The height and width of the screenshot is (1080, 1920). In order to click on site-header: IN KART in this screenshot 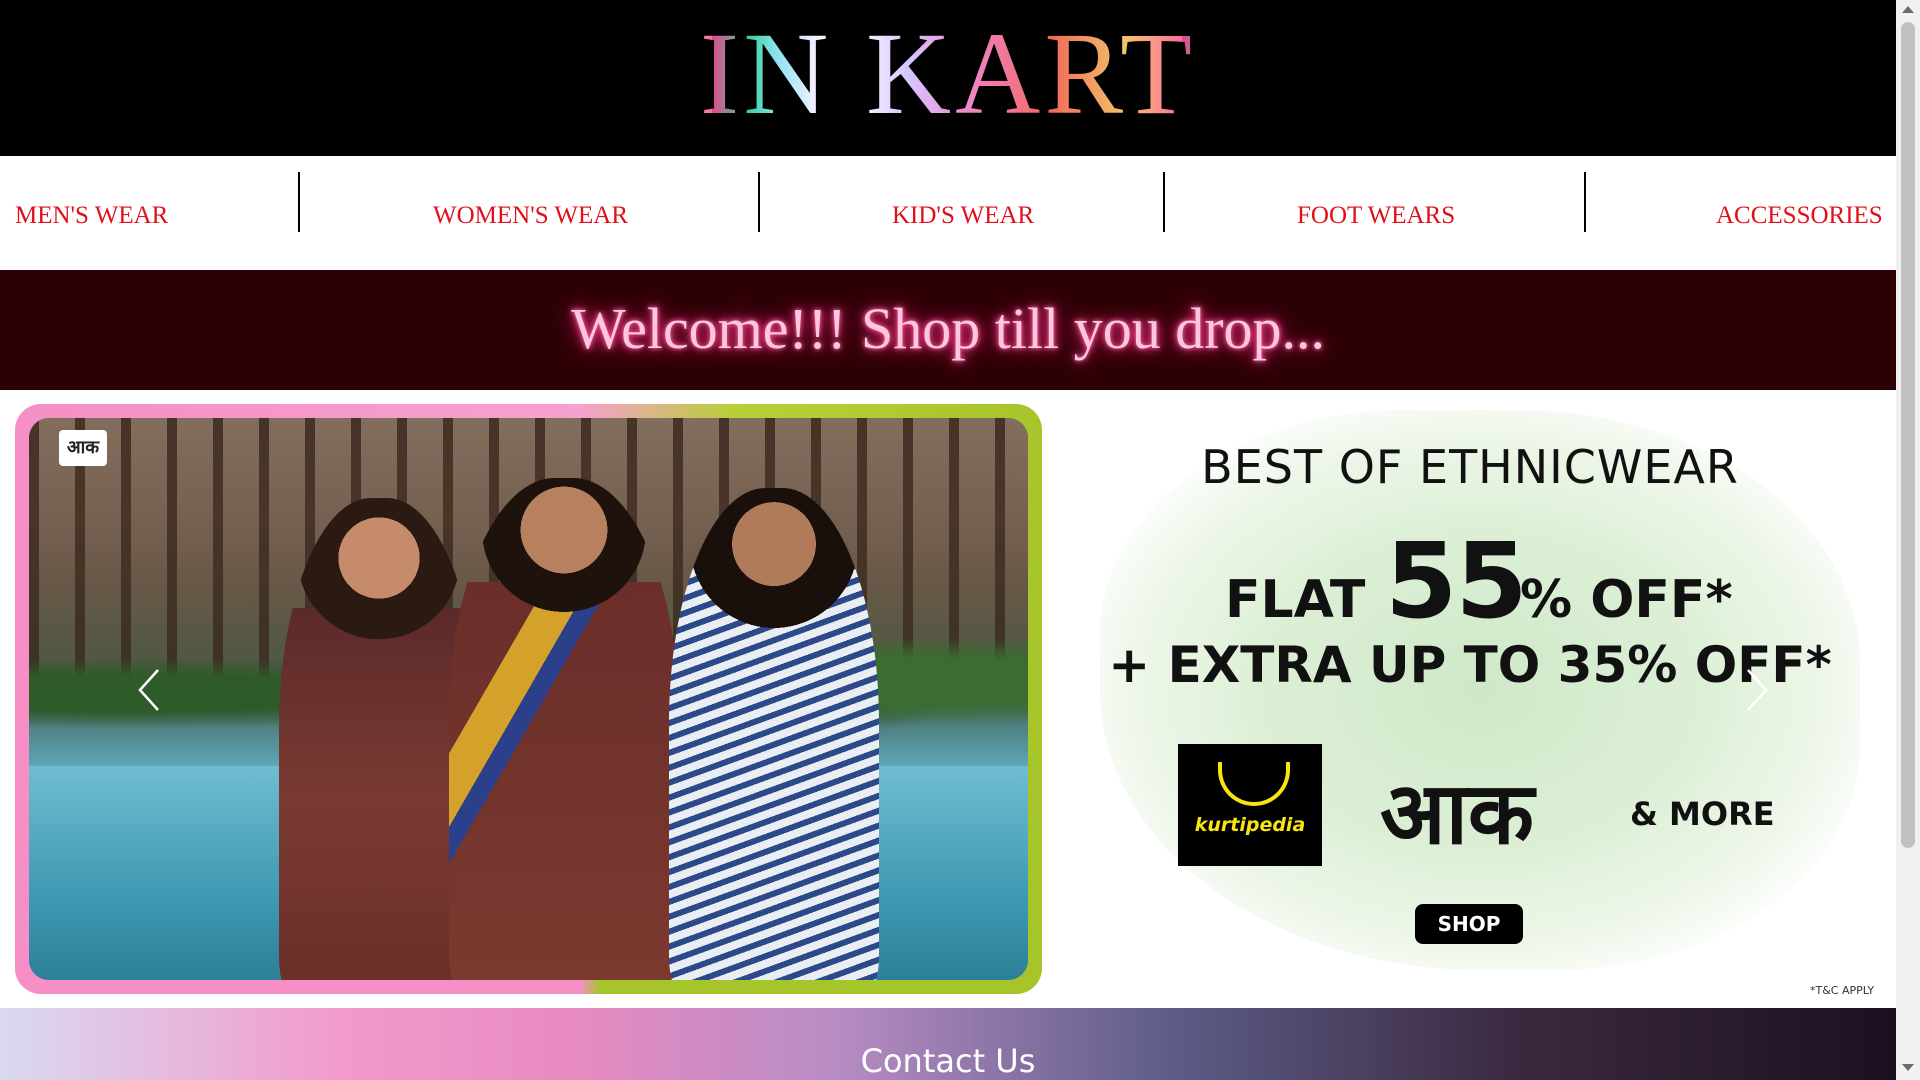, I will do `click(948, 78)`.